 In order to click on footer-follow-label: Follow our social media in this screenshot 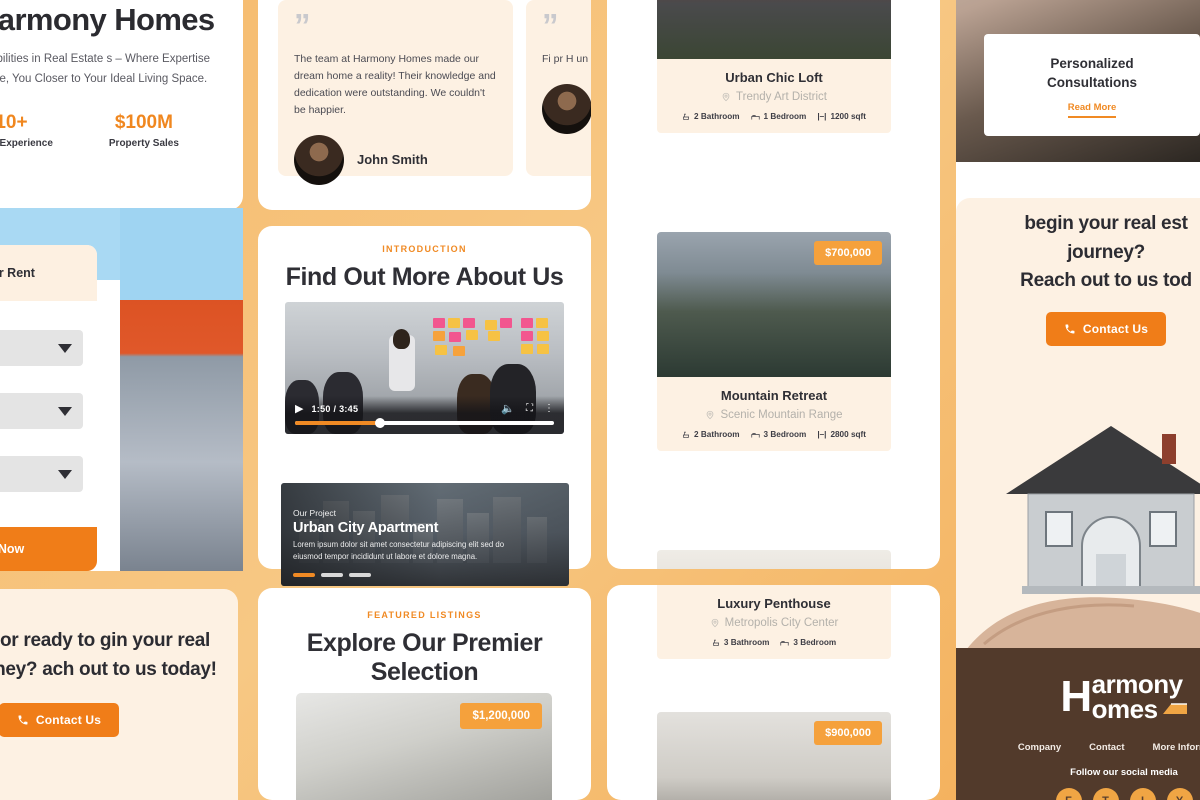, I will do `click(1124, 772)`.